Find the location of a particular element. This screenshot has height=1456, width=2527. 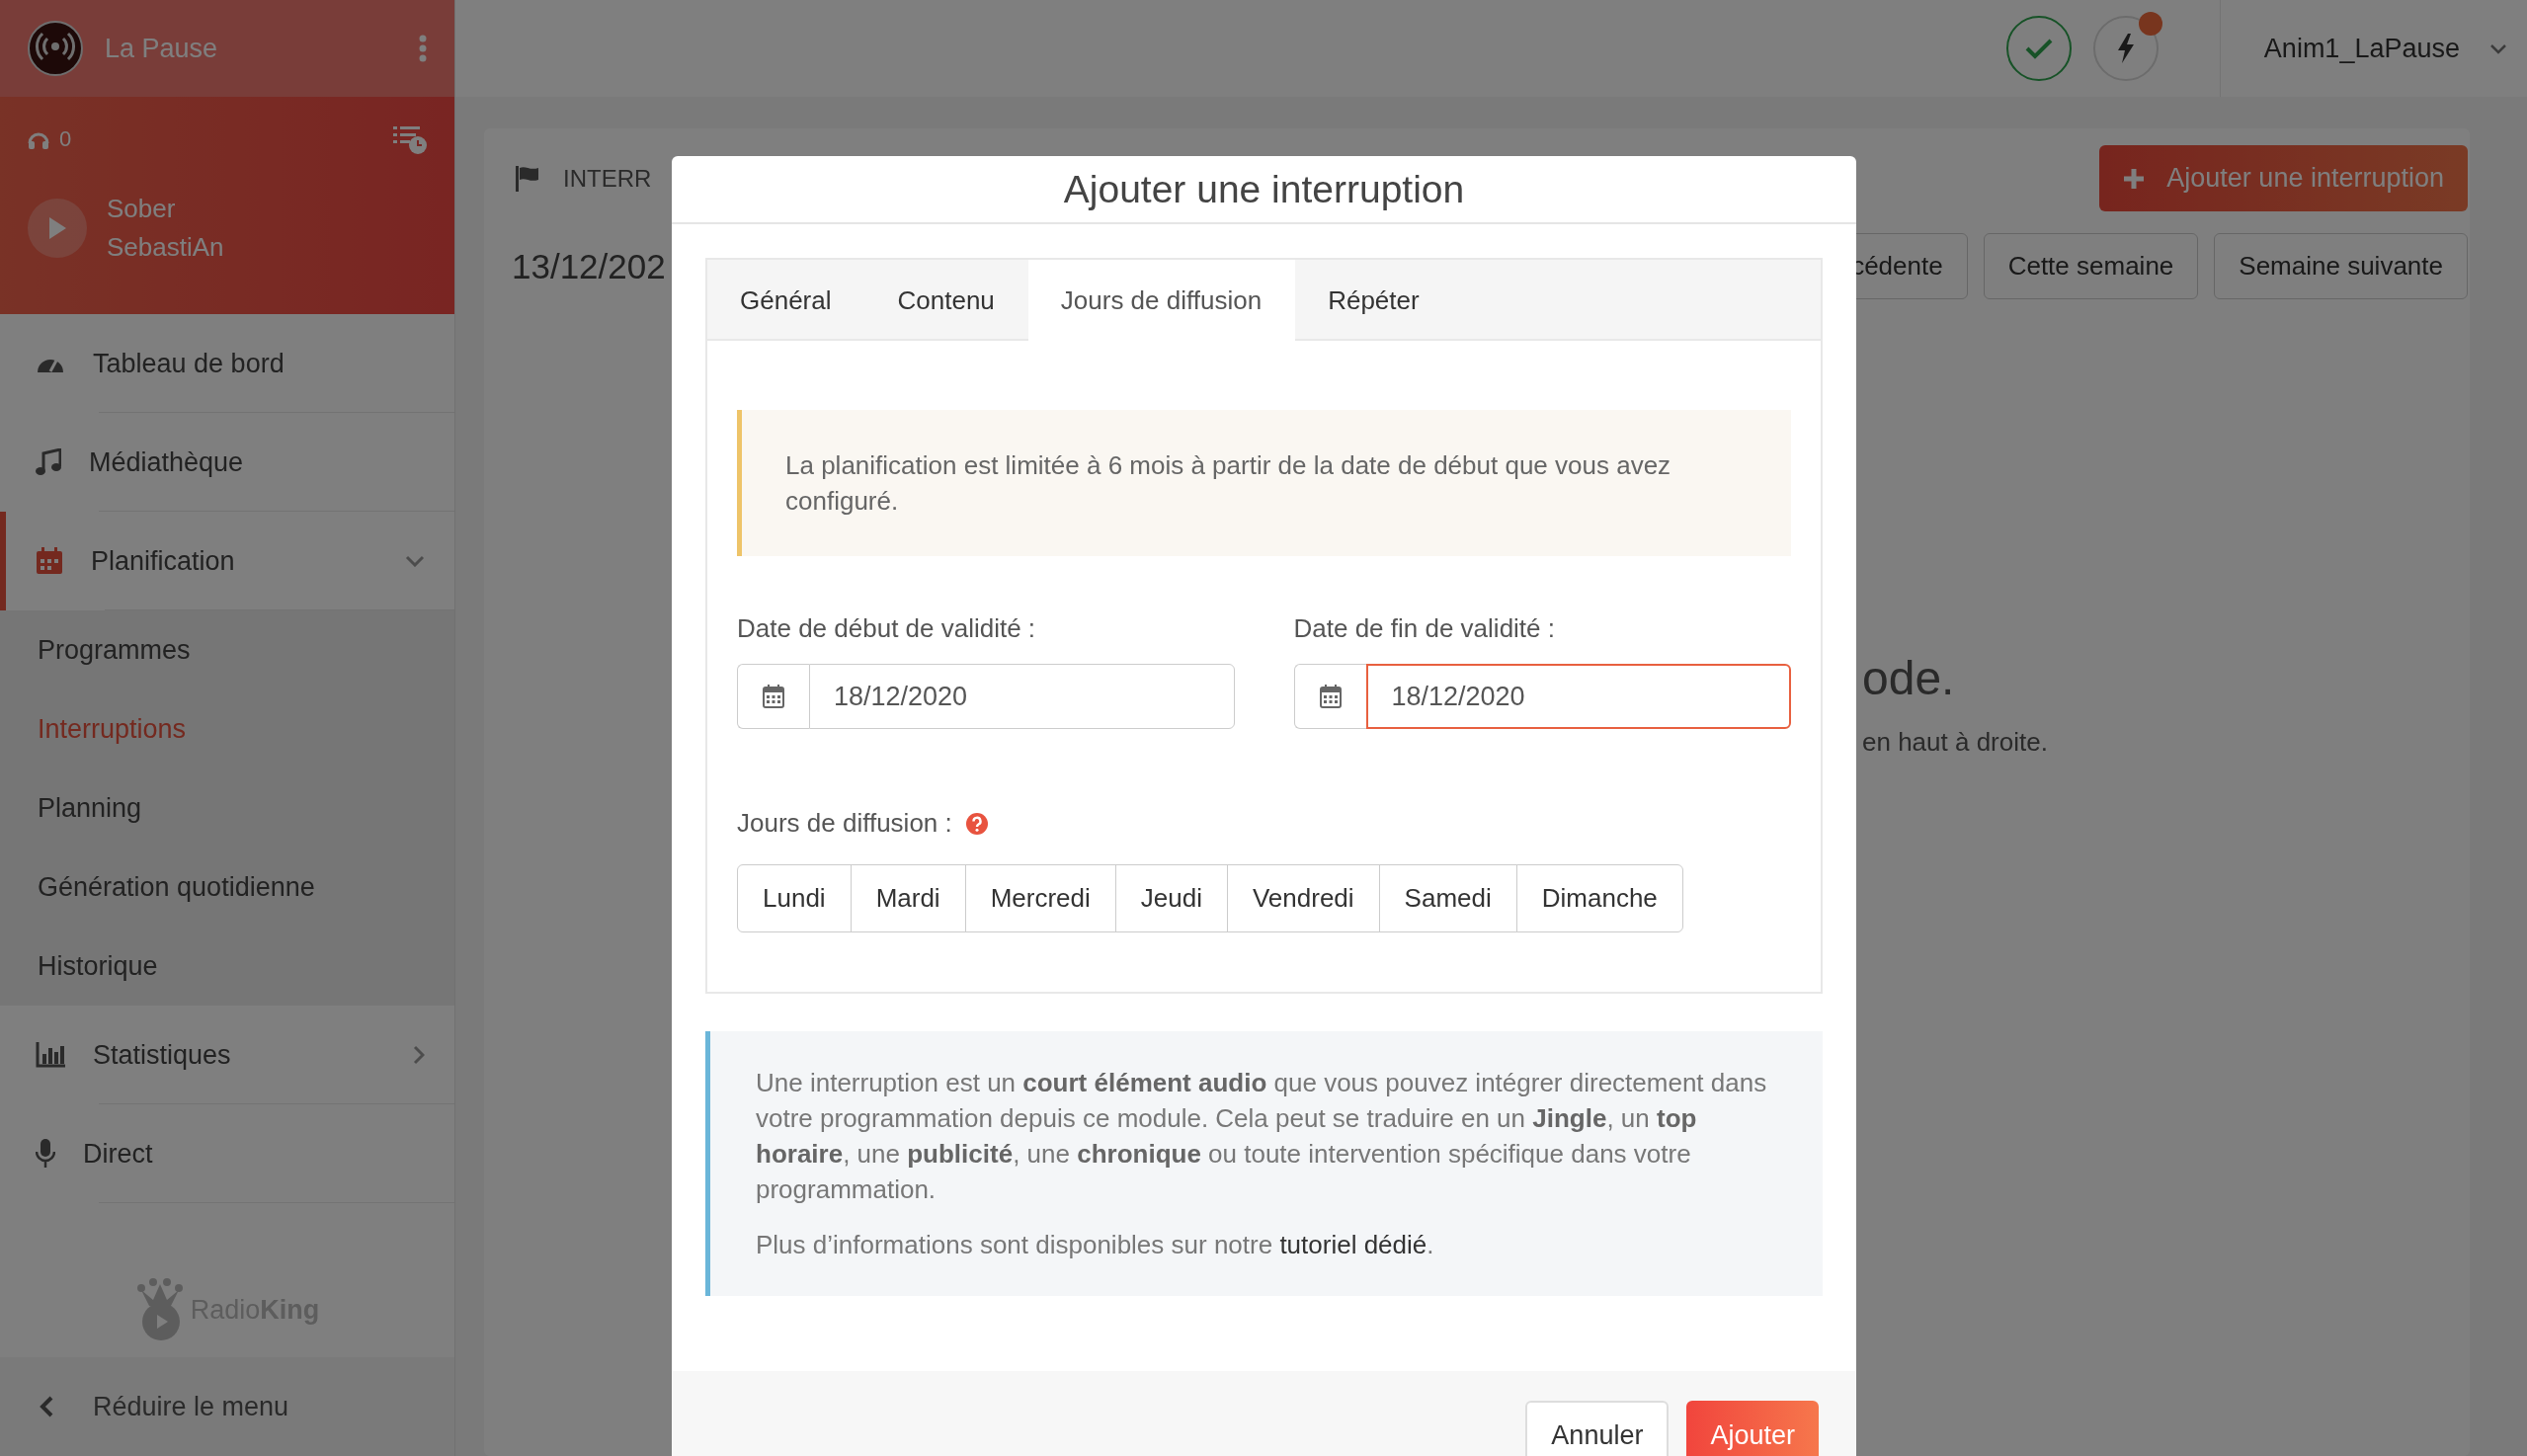

week-button: Cette semaine is located at coordinates (2091, 266).